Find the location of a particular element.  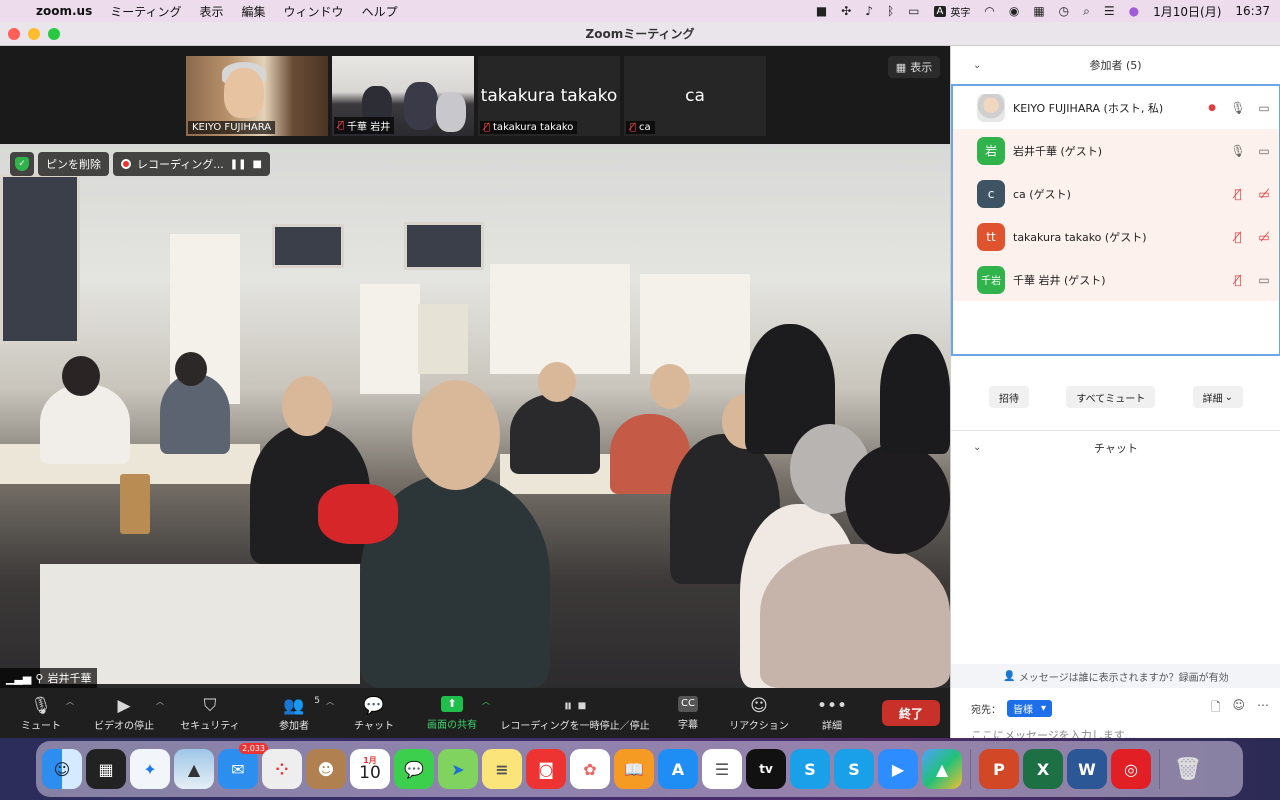

zoom-status-icon: ■ is located at coordinates (821, 11).